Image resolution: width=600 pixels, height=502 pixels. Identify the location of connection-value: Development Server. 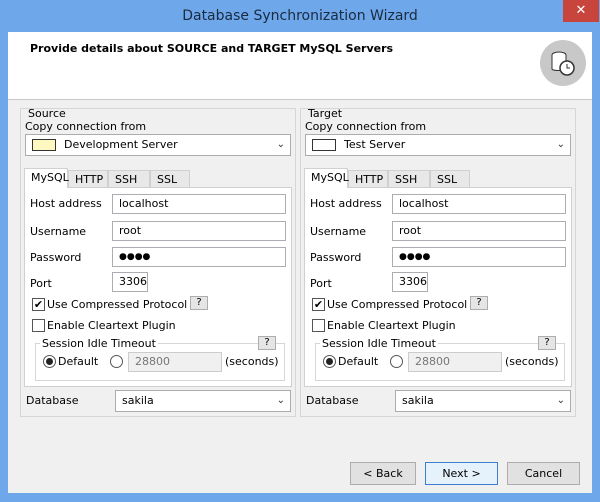
(121, 144).